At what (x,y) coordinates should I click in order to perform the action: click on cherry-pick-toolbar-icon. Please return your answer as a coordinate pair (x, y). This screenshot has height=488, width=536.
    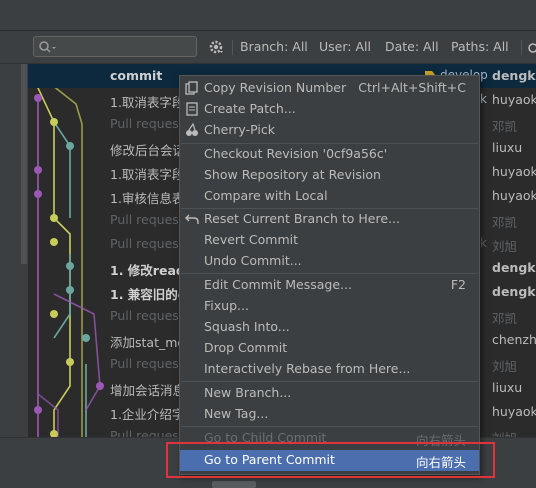
    Looking at the image, I should click on (532, 47).